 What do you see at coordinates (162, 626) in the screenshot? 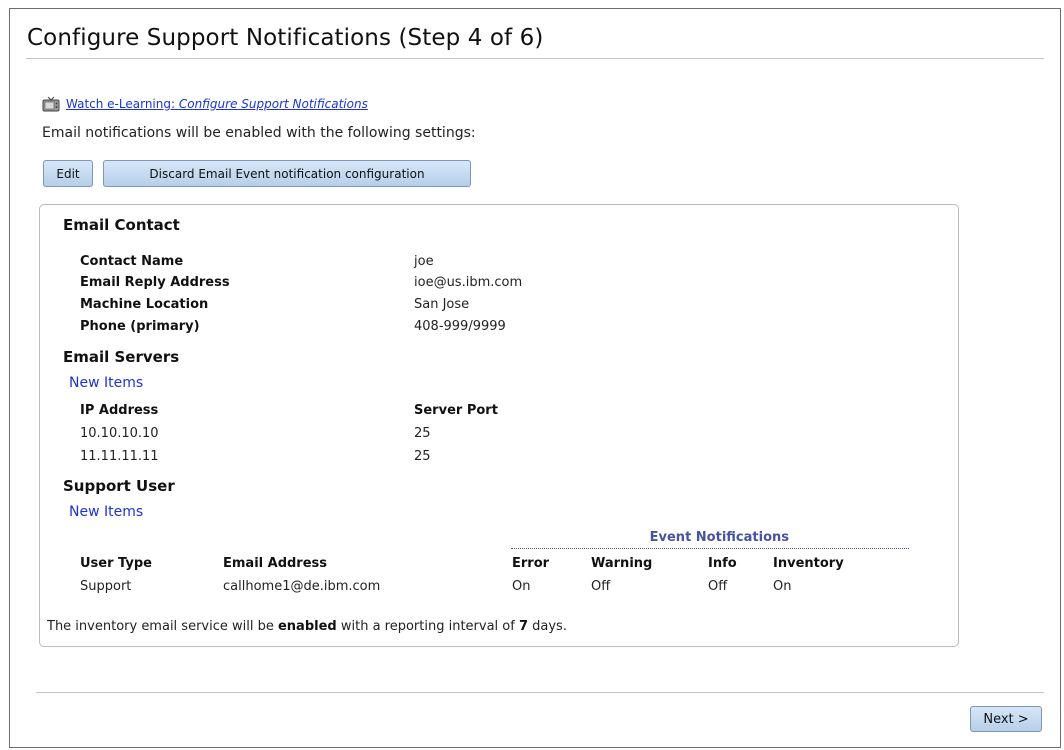
I see `inventory-note-prefix: The inventory email service will be` at bounding box center [162, 626].